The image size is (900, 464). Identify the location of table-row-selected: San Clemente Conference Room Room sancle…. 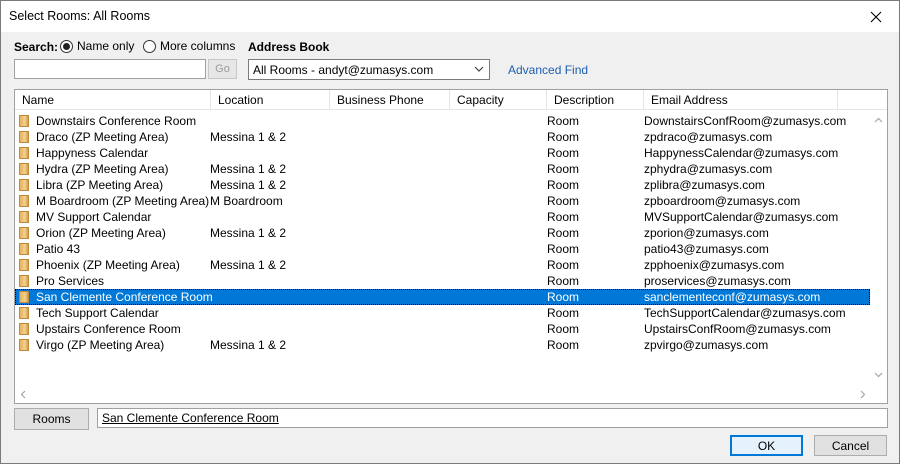
(442, 297).